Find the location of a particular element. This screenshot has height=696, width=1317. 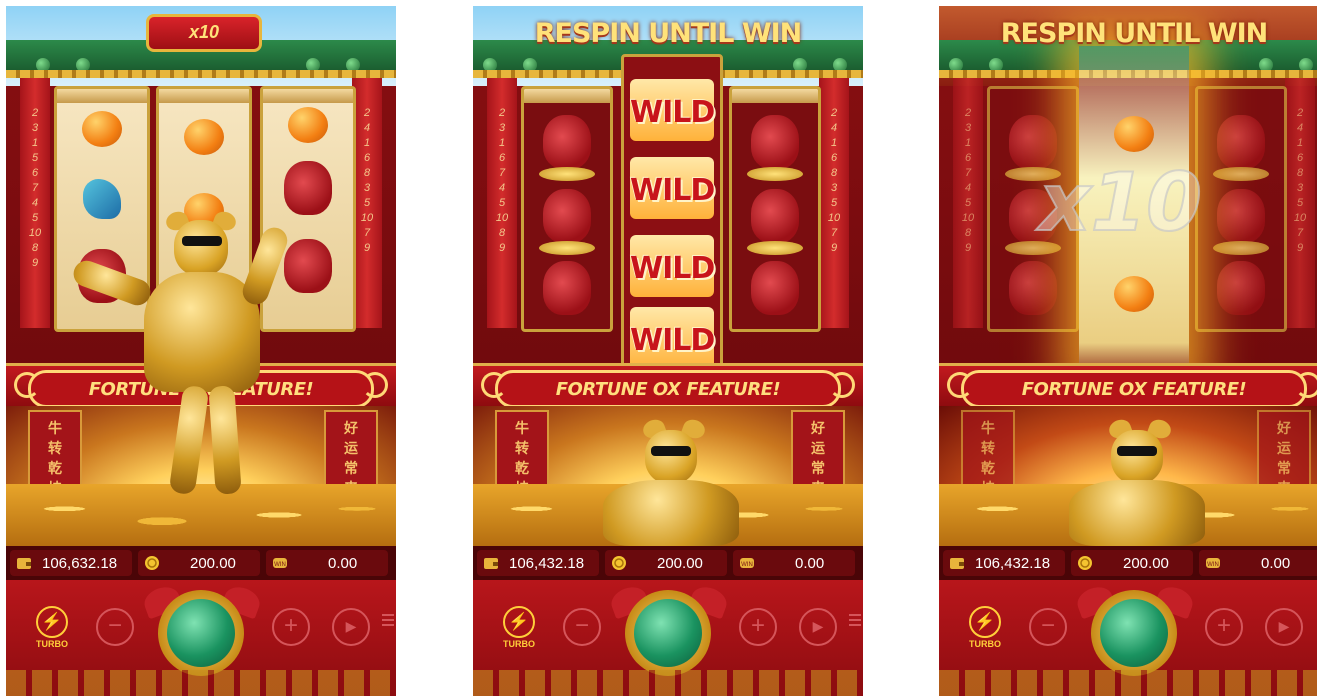

respin-banner: RESPIN UNTIL WIN is located at coordinates (1134, 33).